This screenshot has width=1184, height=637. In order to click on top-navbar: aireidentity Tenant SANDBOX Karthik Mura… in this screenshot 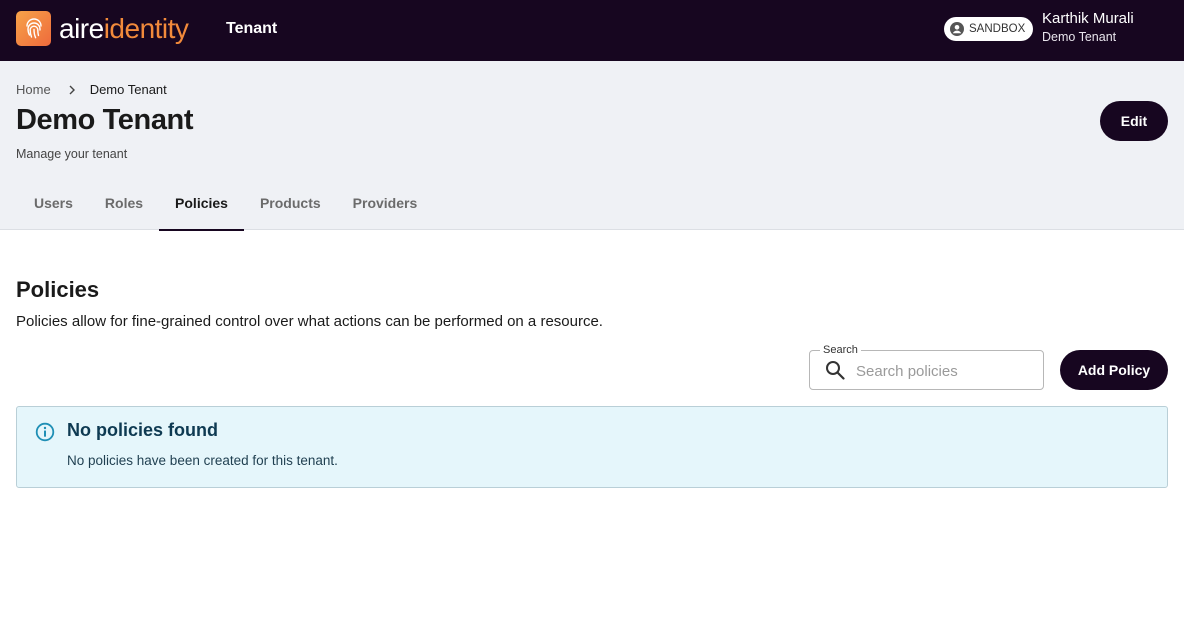, I will do `click(592, 30)`.